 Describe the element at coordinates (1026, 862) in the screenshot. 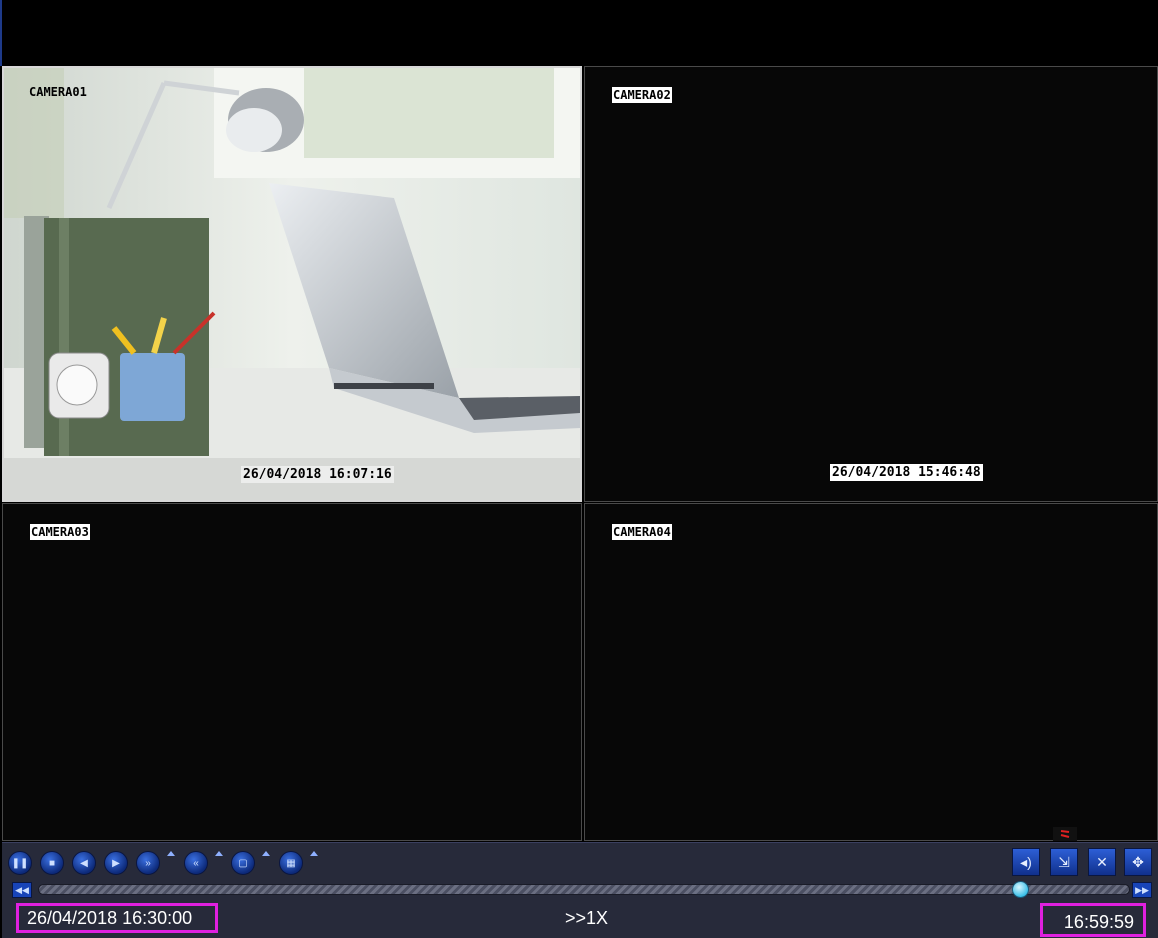

I see `volume-icon: ◂)` at that location.